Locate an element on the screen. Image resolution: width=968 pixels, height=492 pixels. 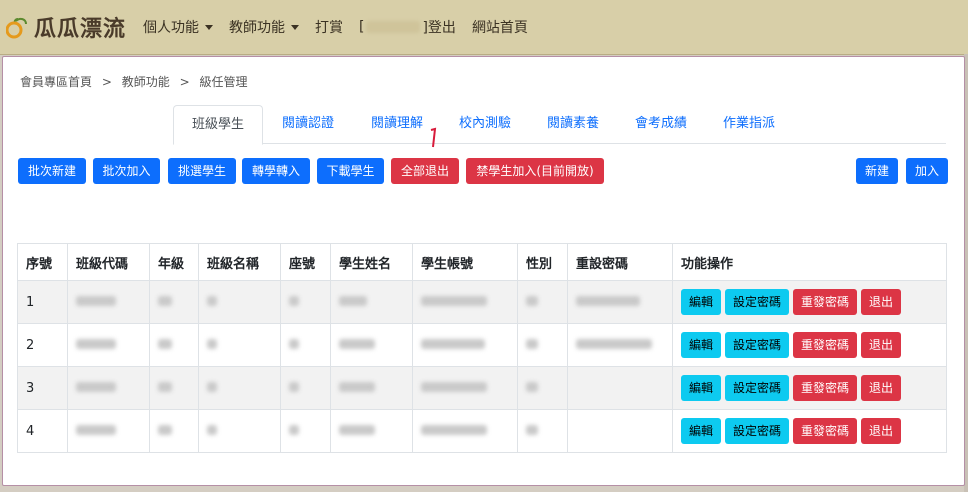
create-button: 新建 is located at coordinates (877, 171).